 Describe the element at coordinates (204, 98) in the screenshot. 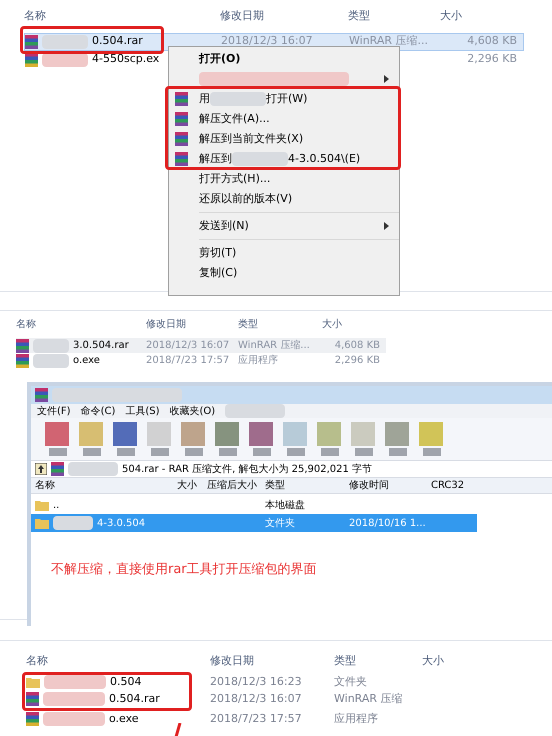

I see `menu-label: 用` at that location.